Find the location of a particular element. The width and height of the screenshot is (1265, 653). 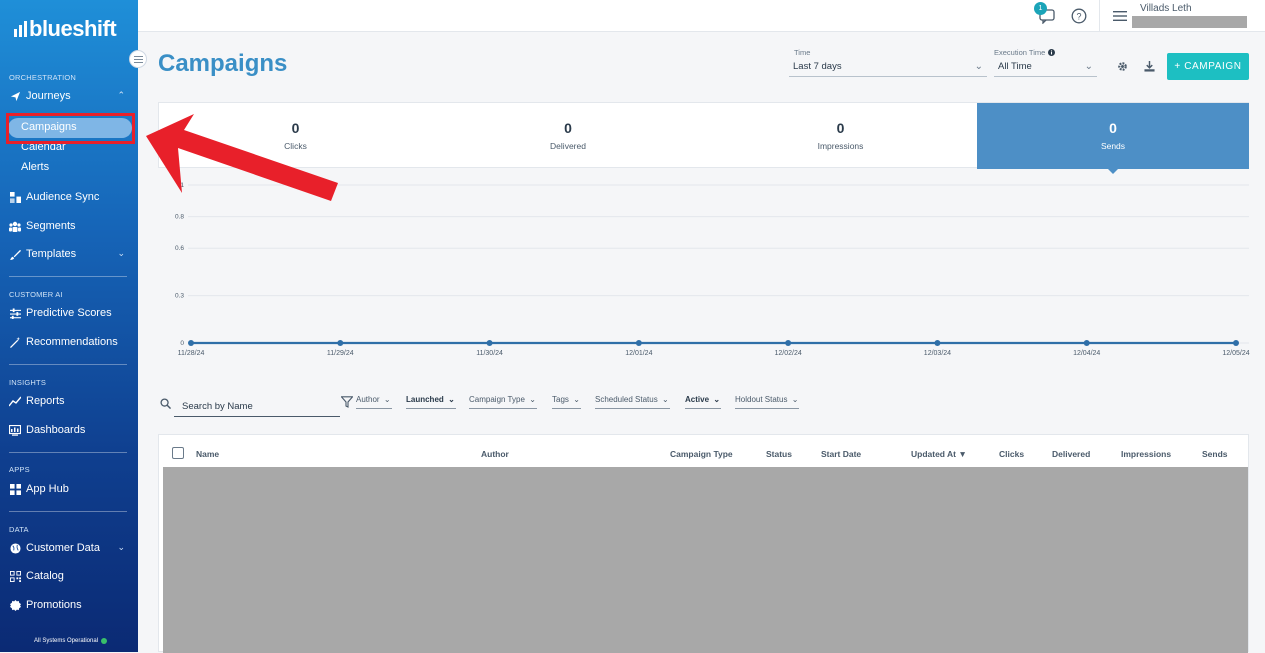

download-icon is located at coordinates (1149, 66).